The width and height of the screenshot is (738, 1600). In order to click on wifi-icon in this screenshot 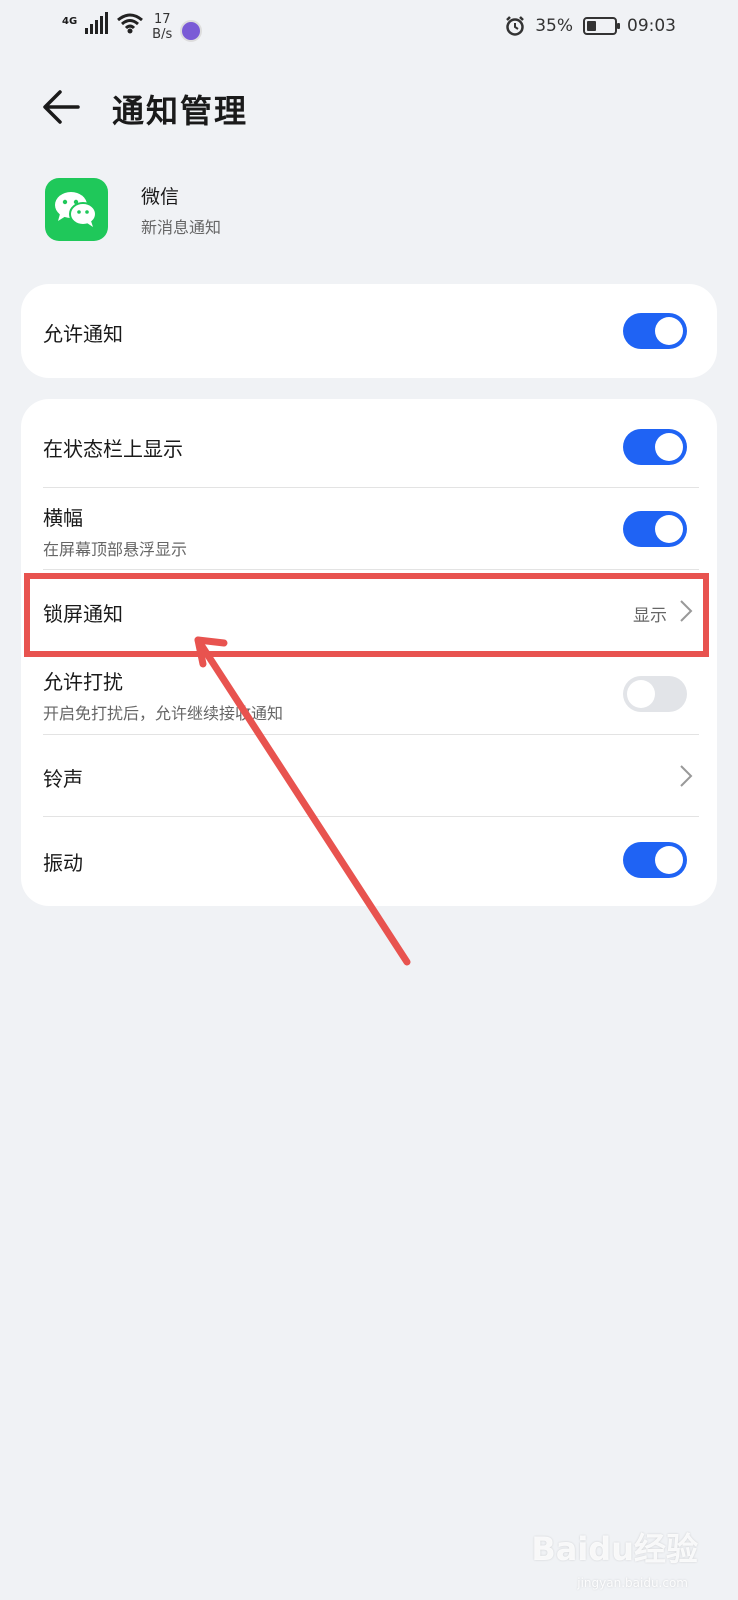, I will do `click(130, 23)`.